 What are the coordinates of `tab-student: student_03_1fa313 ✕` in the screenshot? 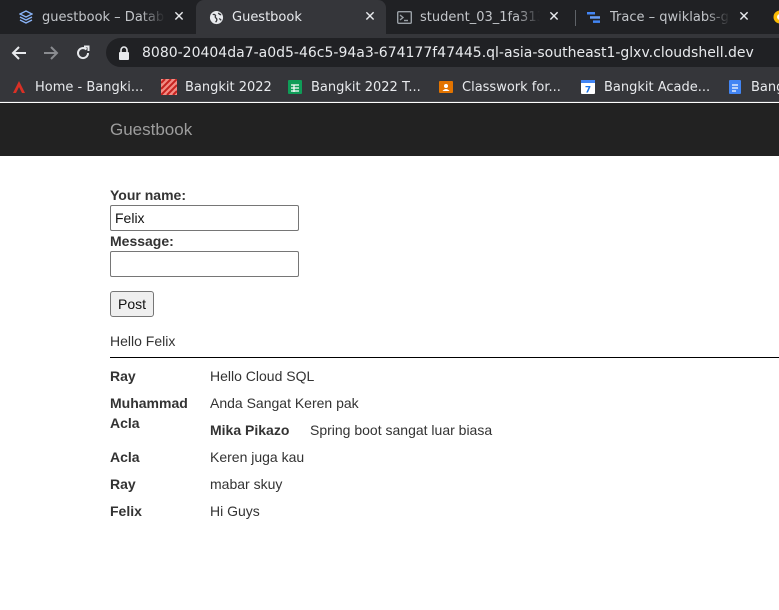 It's located at (480, 17).